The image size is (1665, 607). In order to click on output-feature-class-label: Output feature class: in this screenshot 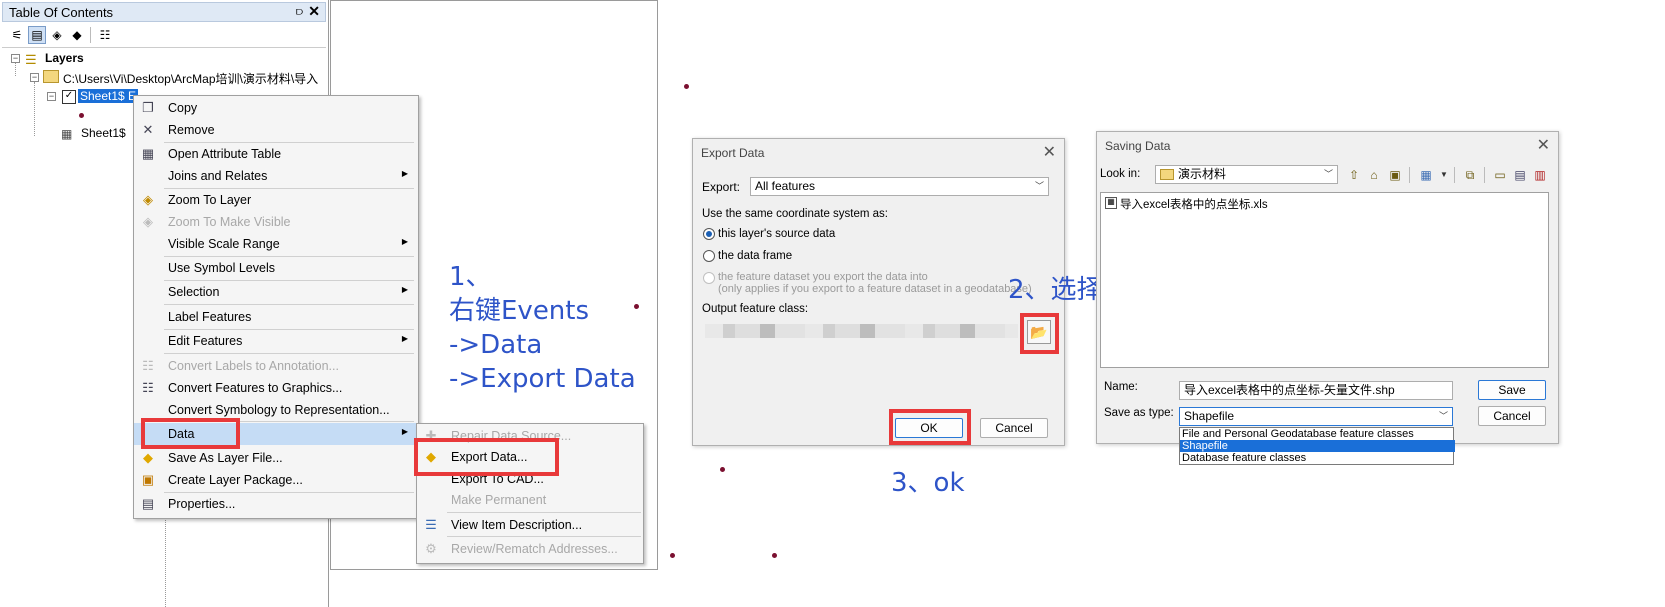, I will do `click(755, 309)`.